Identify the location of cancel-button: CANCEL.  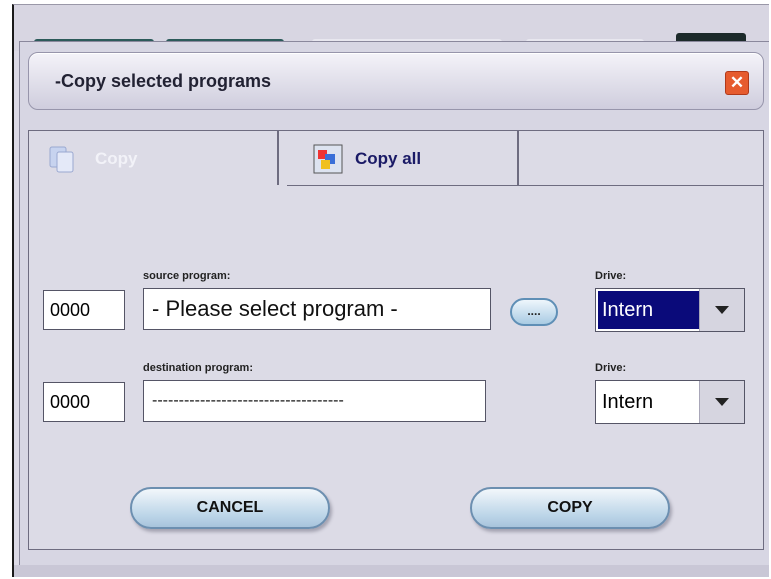
(230, 508).